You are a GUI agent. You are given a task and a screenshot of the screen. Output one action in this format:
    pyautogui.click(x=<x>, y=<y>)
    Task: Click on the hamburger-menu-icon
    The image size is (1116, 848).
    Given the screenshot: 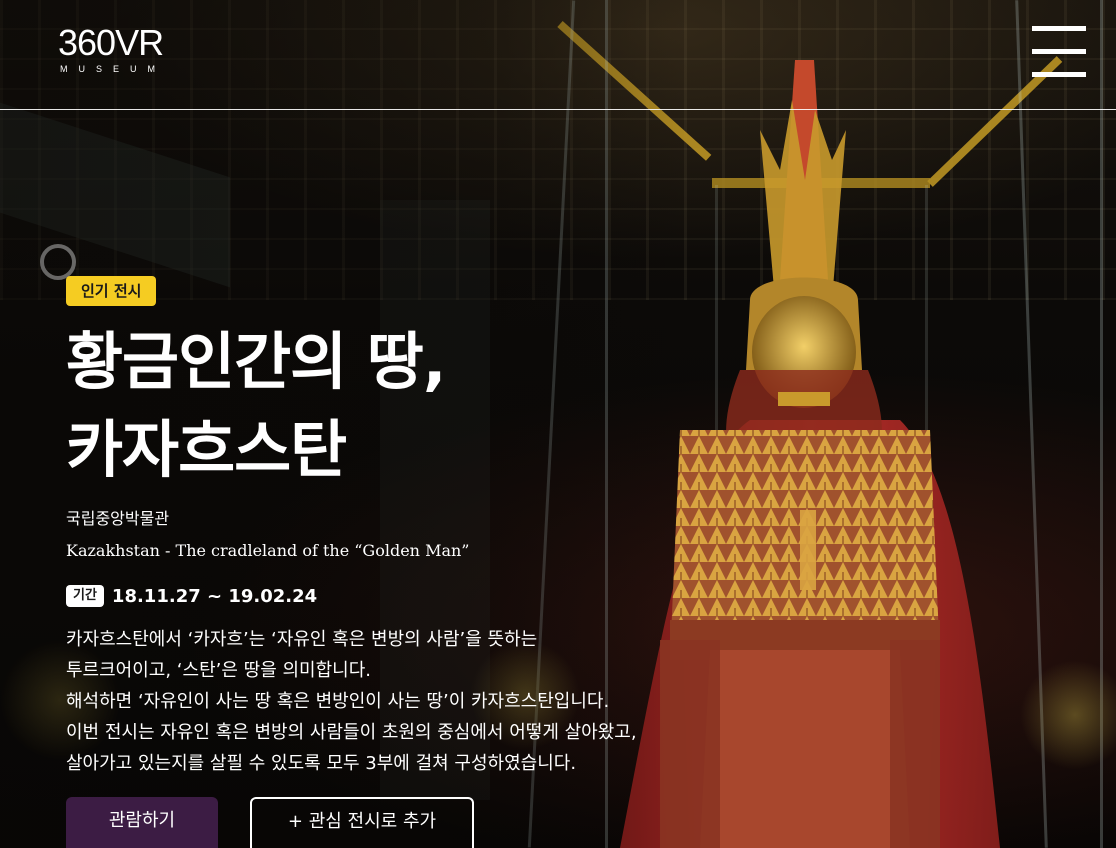 What is the action you would take?
    pyautogui.click(x=1059, y=52)
    